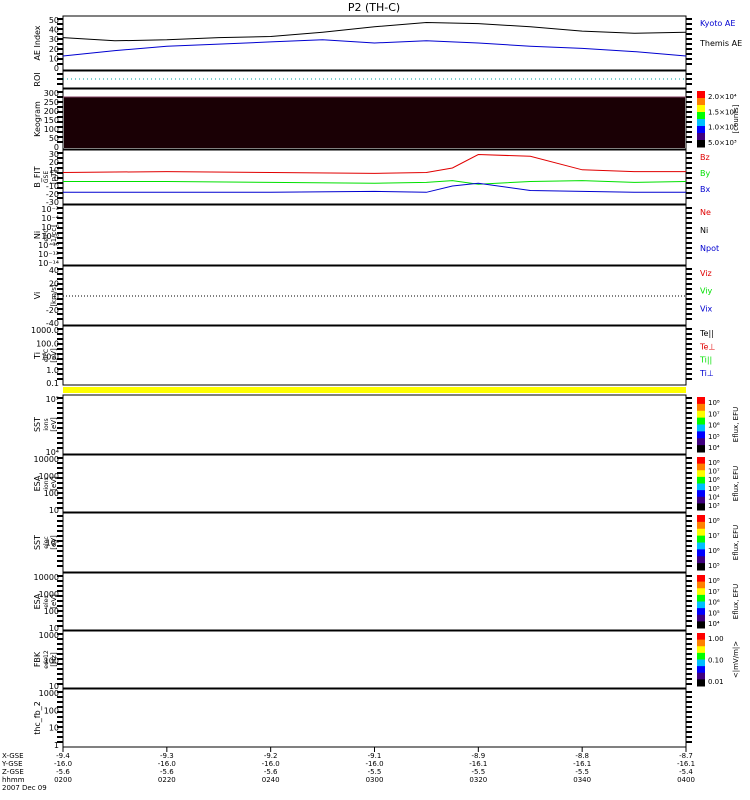 The width and height of the screenshot is (750, 800). What do you see at coordinates (271, 780) in the screenshot?
I see `x-axis-tick-label: 0240` at bounding box center [271, 780].